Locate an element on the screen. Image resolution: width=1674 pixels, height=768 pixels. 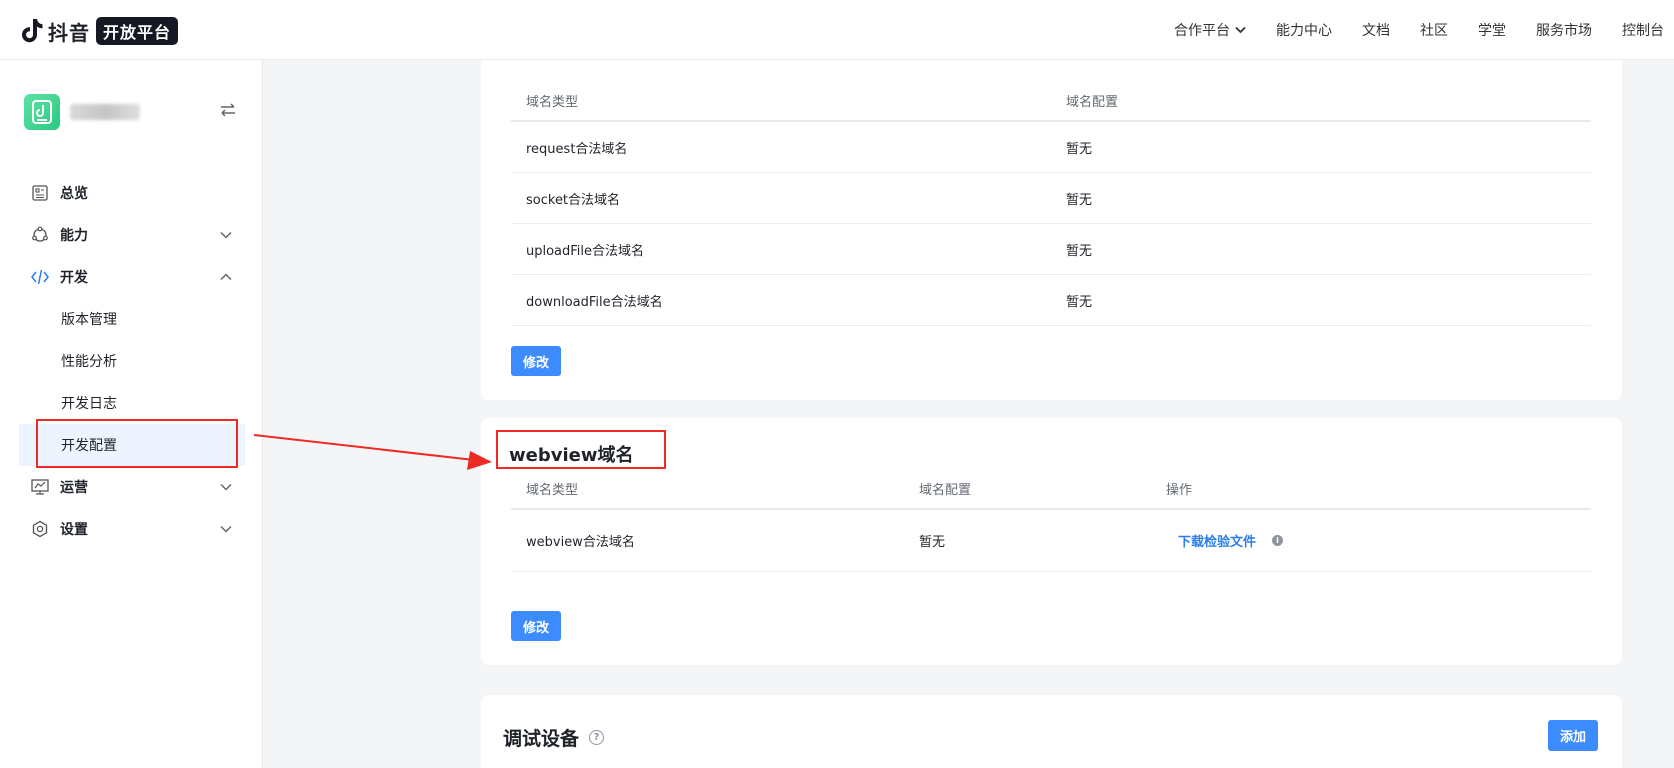
nav-service-market: 服务市场 is located at coordinates (1564, 30).